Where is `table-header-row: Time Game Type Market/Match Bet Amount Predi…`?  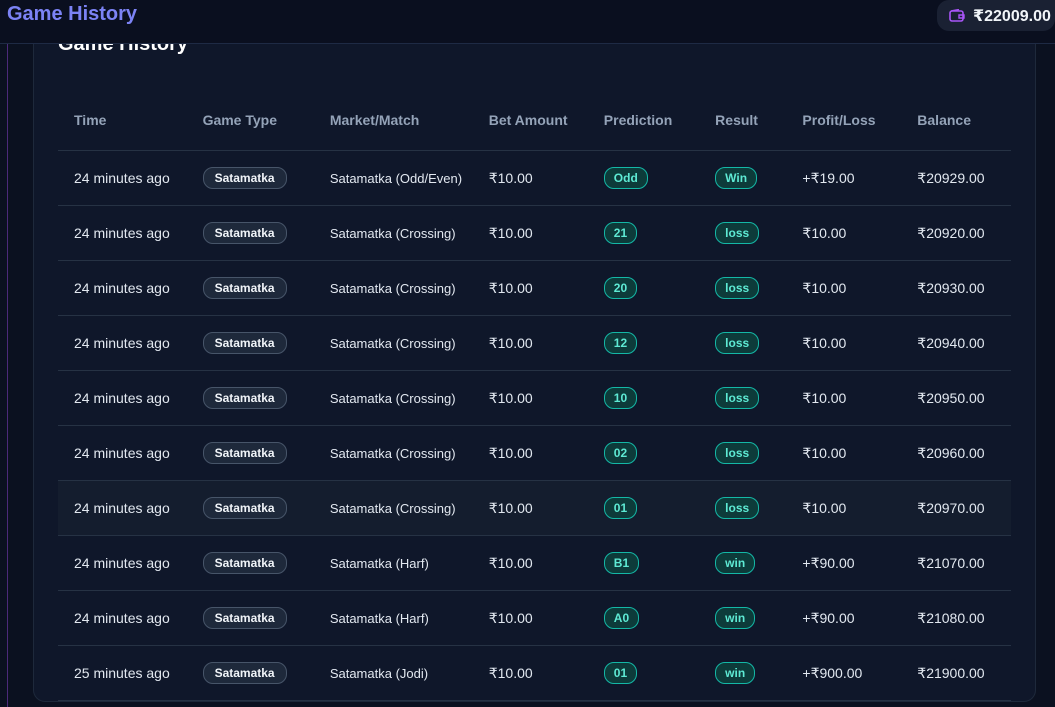 table-header-row: Time Game Type Market/Match Bet Amount Predi… is located at coordinates (534, 120).